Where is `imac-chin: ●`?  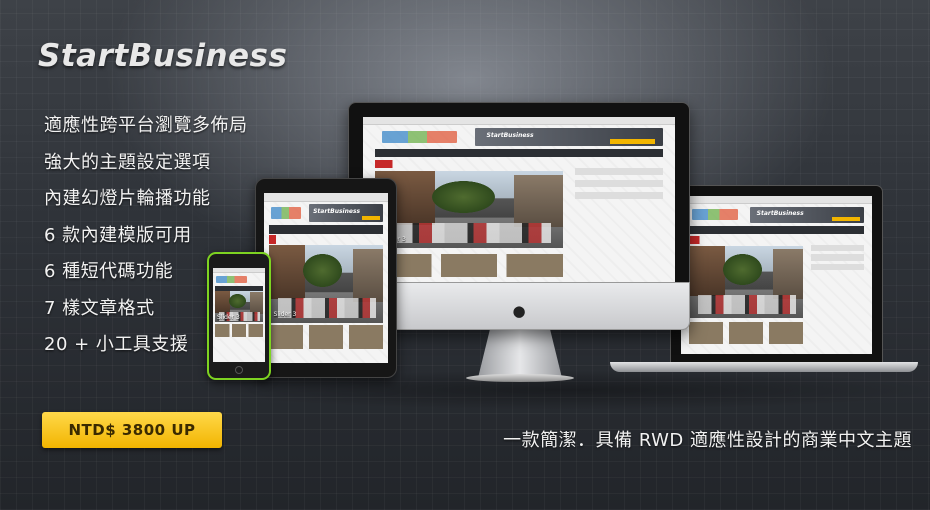 imac-chin: ● is located at coordinates (519, 306).